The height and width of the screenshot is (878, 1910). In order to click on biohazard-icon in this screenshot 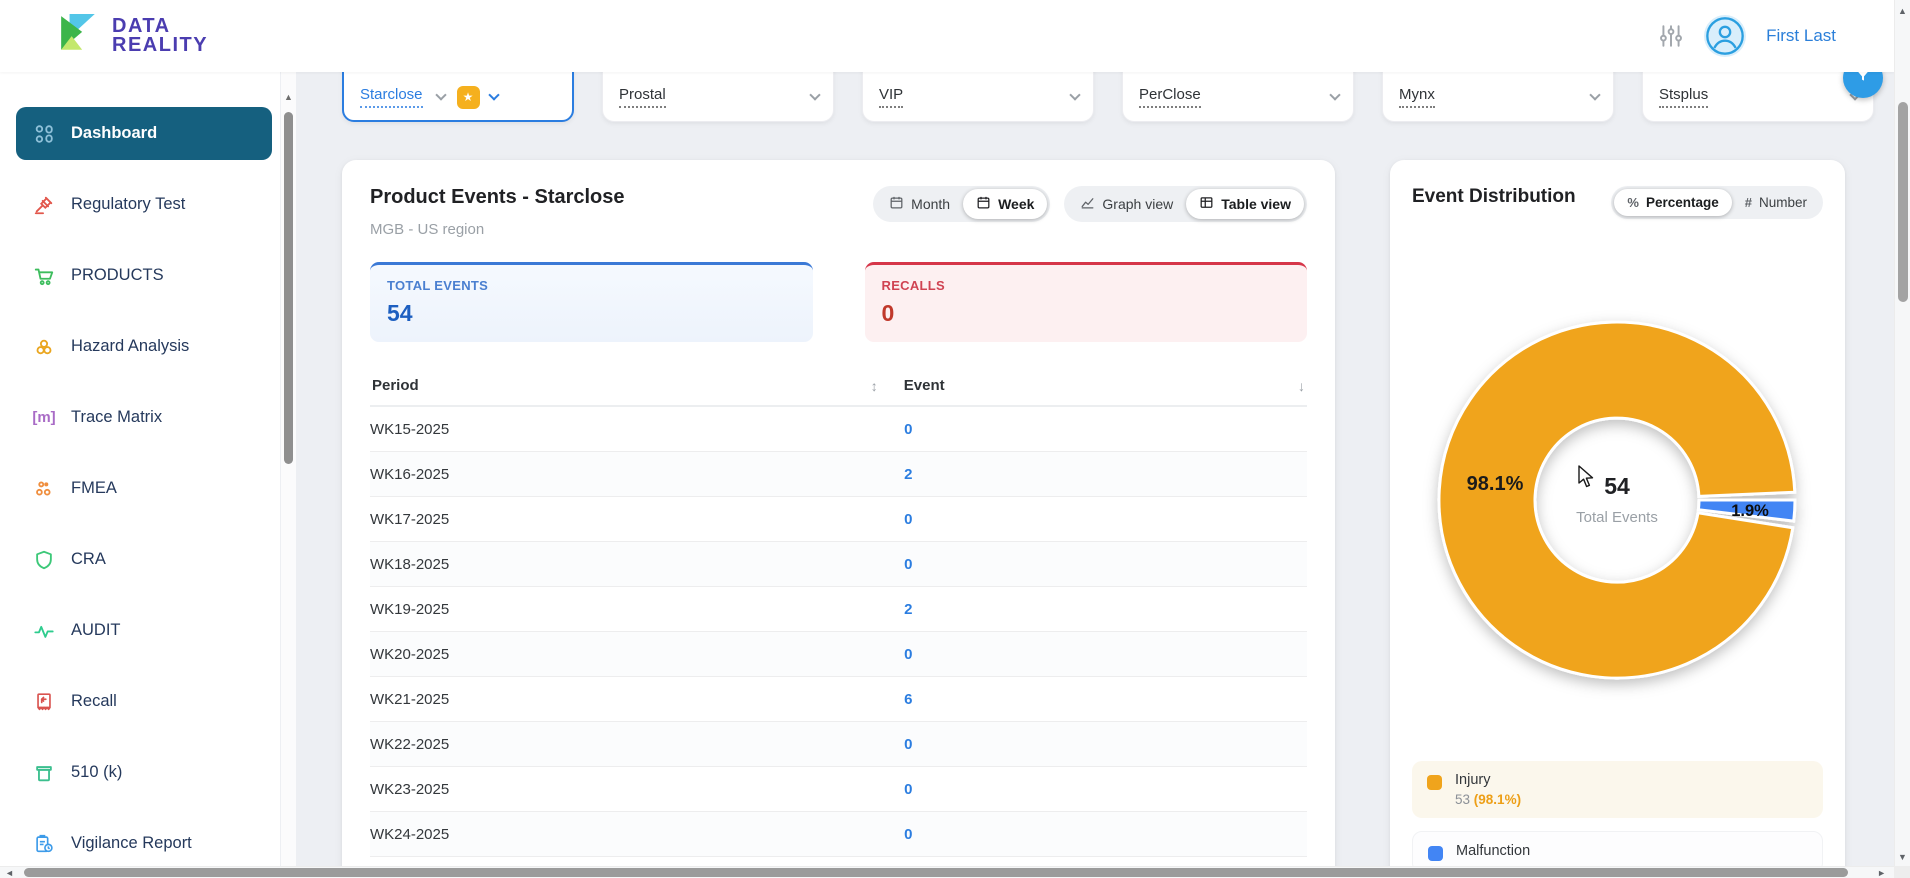, I will do `click(44, 347)`.